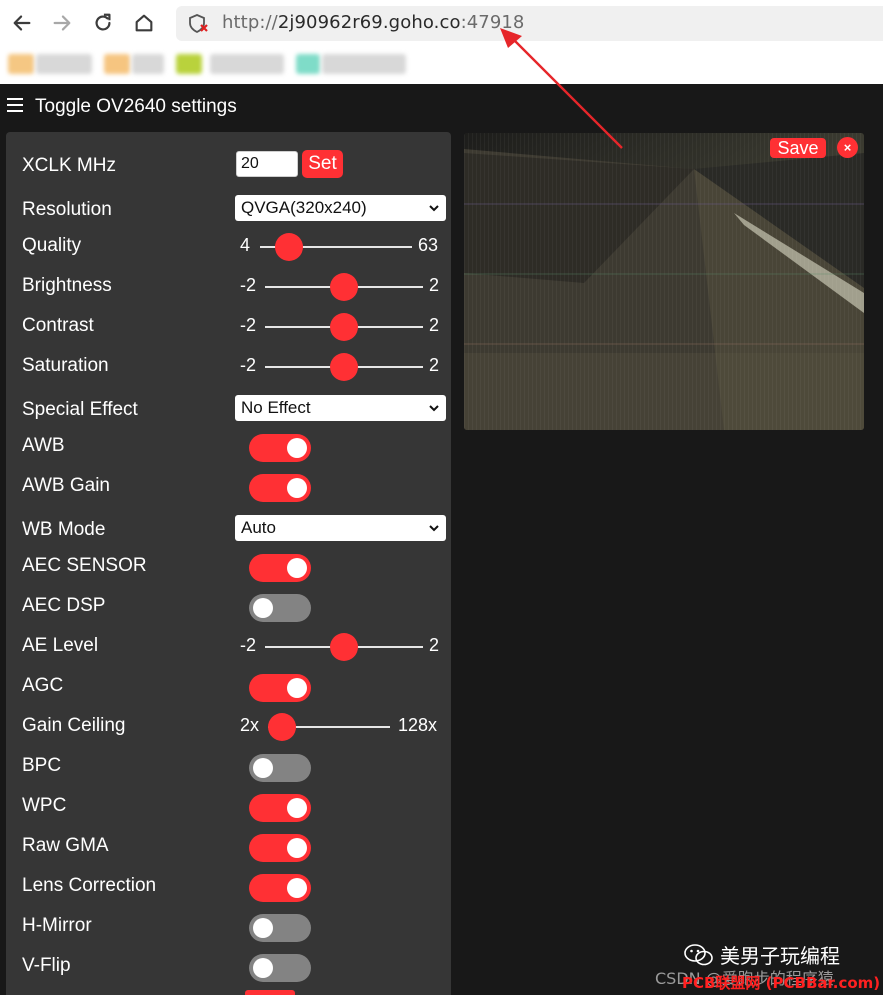 This screenshot has width=883, height=995. What do you see at coordinates (280, 968) in the screenshot?
I see `v-flip-toggle` at bounding box center [280, 968].